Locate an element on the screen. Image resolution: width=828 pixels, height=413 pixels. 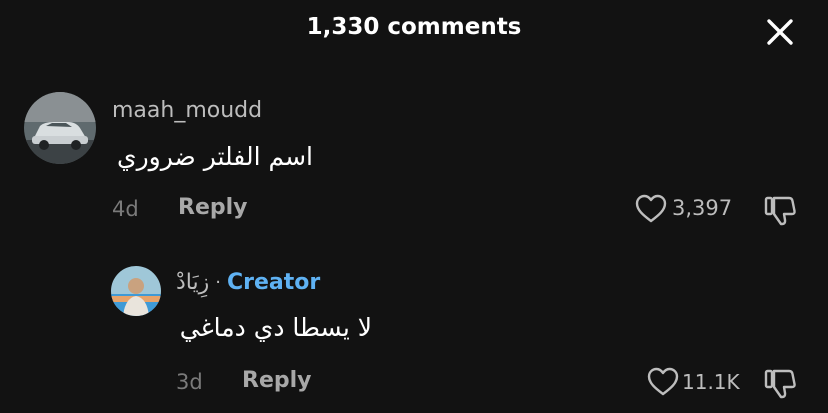
reply-header: زِيَادْ · Creator is located at coordinates (248, 285).